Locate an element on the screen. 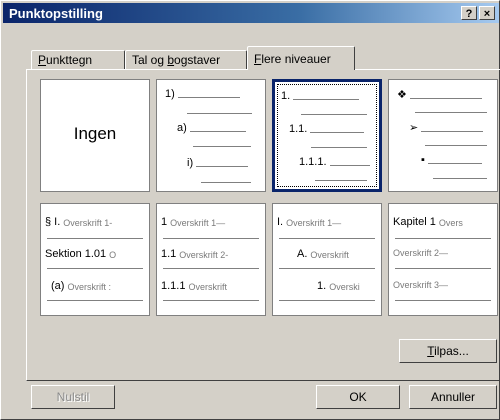  gallery-option-roman-headings: I. Overskrift 1— A. Overskrift 1. Overski is located at coordinates (327, 259).